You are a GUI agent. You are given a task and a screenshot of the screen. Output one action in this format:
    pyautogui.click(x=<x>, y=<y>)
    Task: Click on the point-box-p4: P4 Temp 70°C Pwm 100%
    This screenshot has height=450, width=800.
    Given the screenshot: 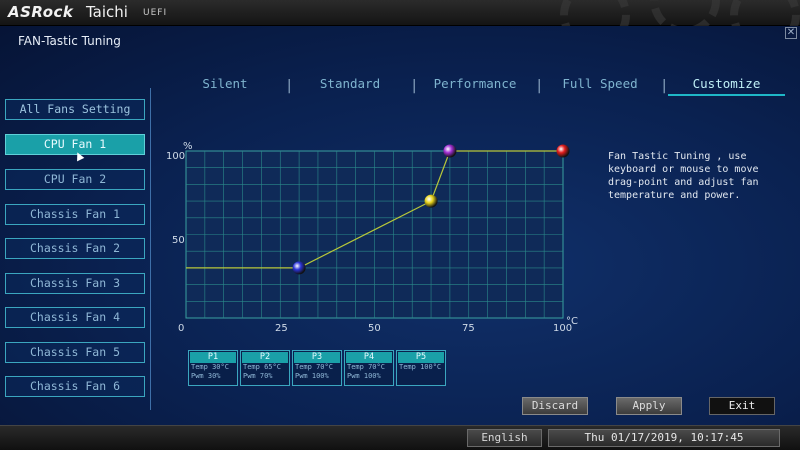 What is the action you would take?
    pyautogui.click(x=369, y=368)
    